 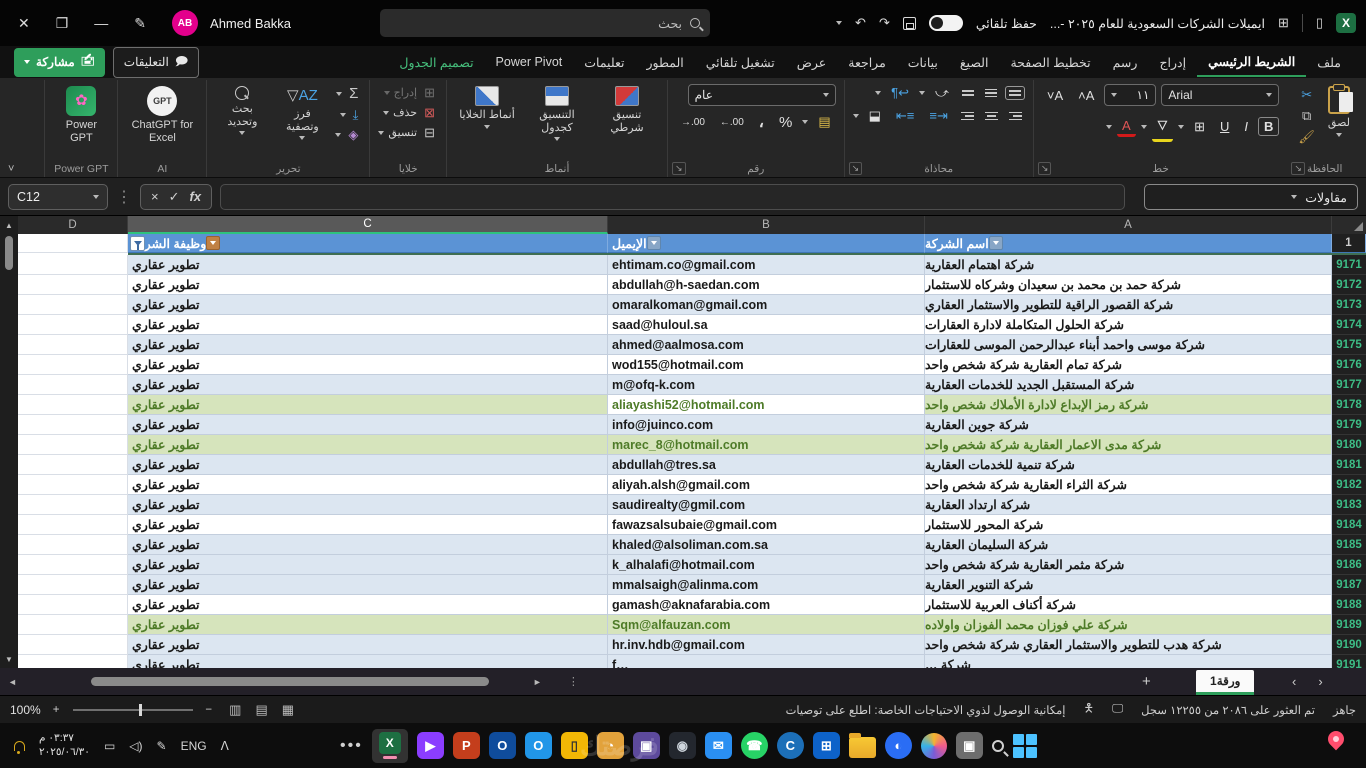 What do you see at coordinates (811, 62) in the screenshot?
I see `ribbon-tab-8: عرض` at bounding box center [811, 62].